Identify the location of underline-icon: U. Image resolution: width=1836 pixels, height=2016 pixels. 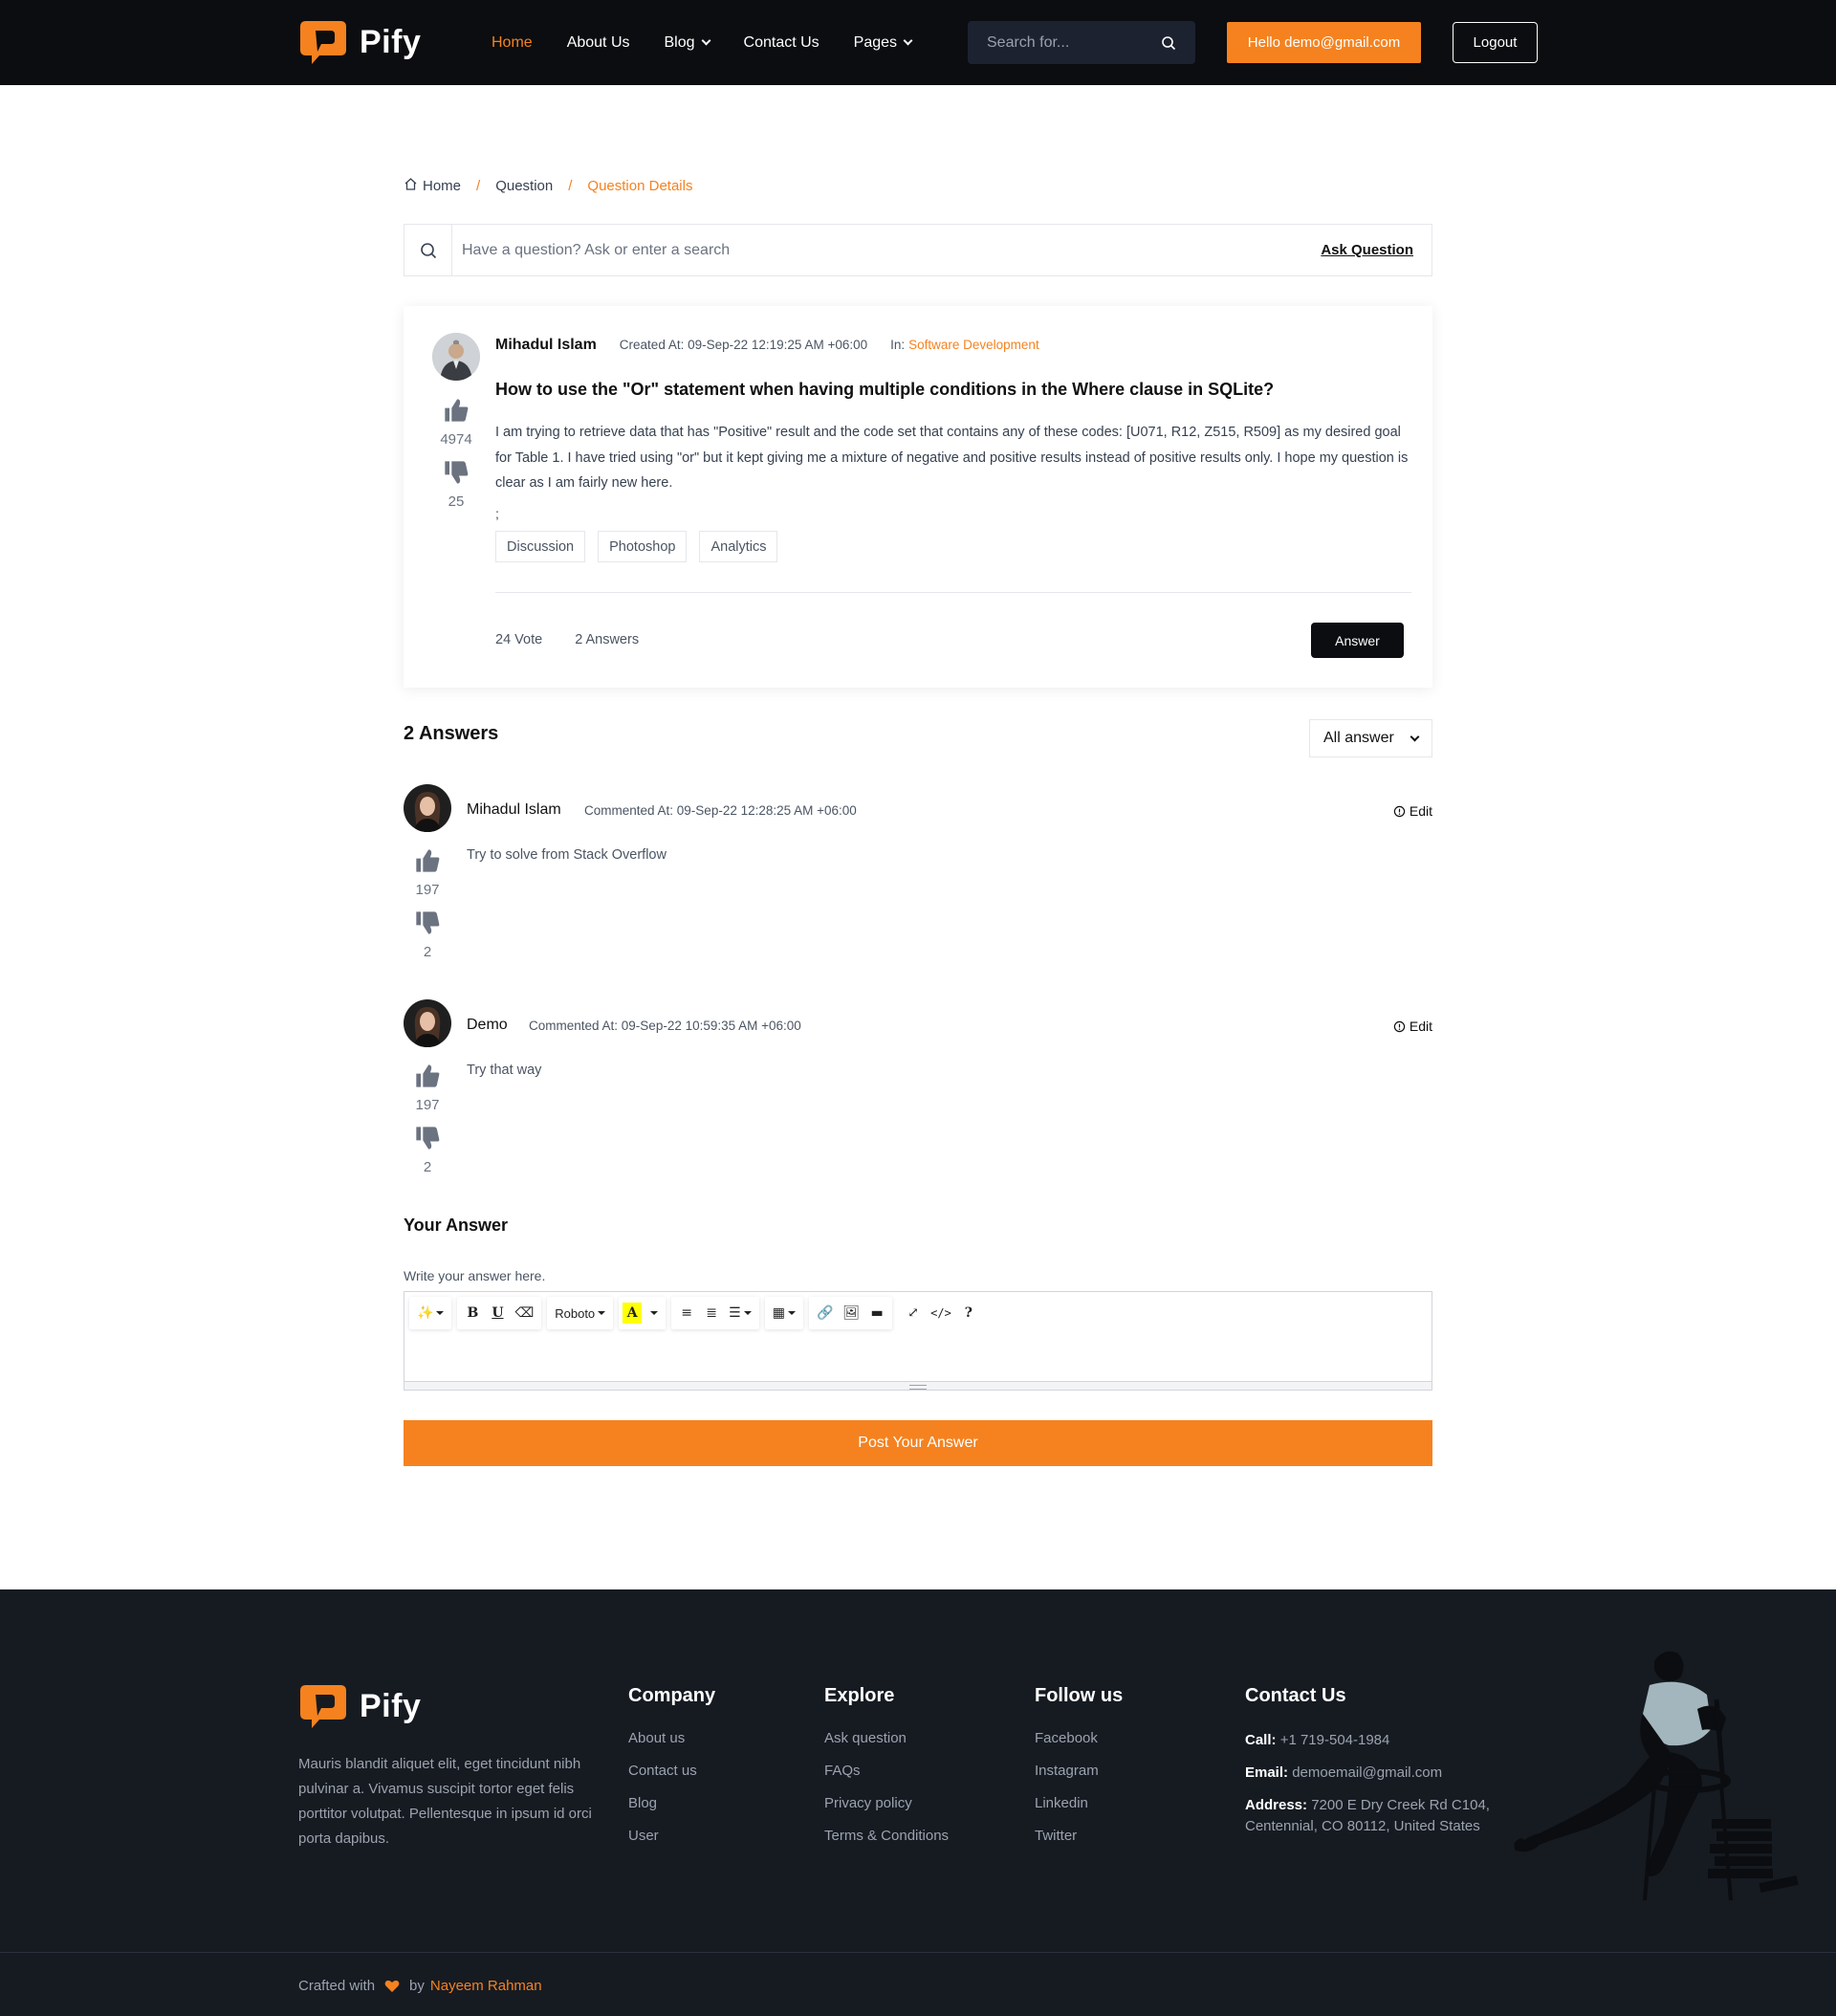
(498, 1313).